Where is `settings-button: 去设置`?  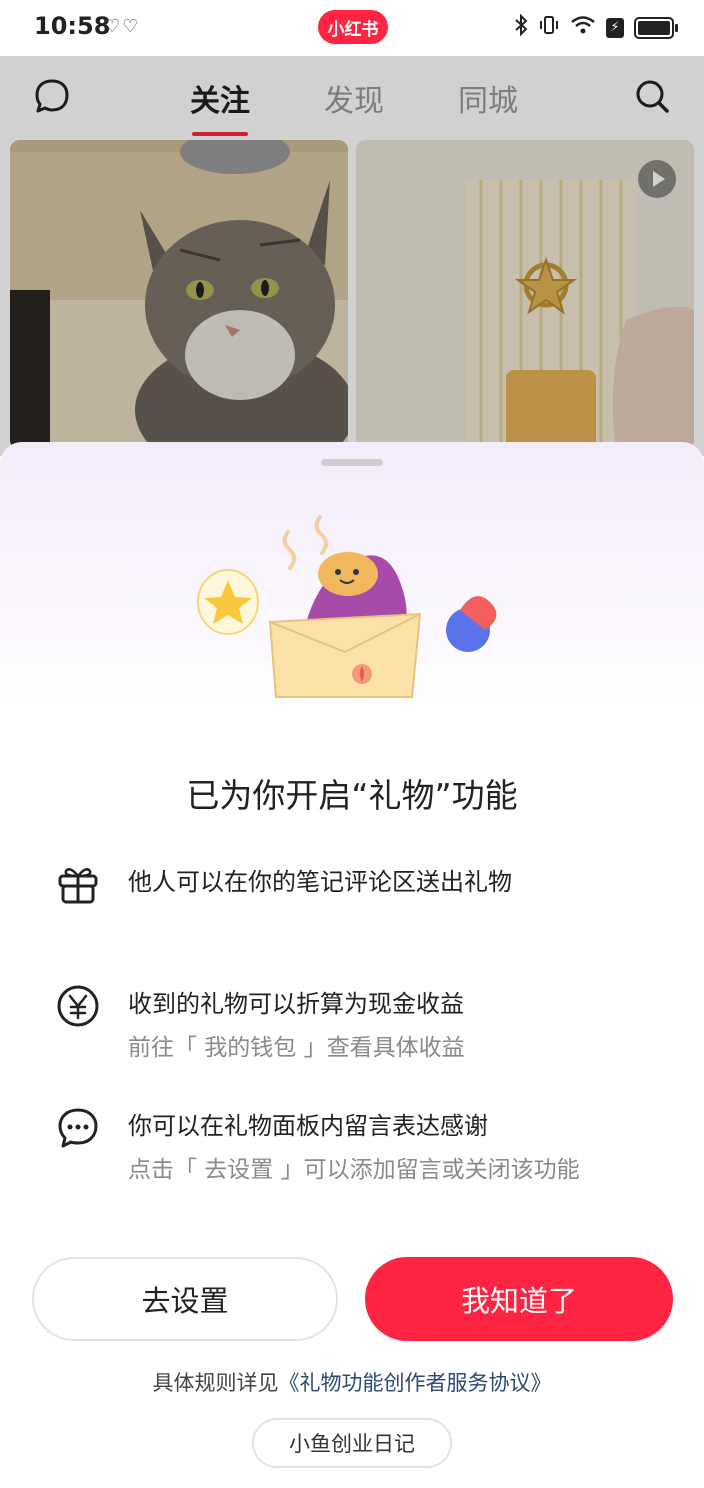 settings-button: 去设置 is located at coordinates (185, 1299).